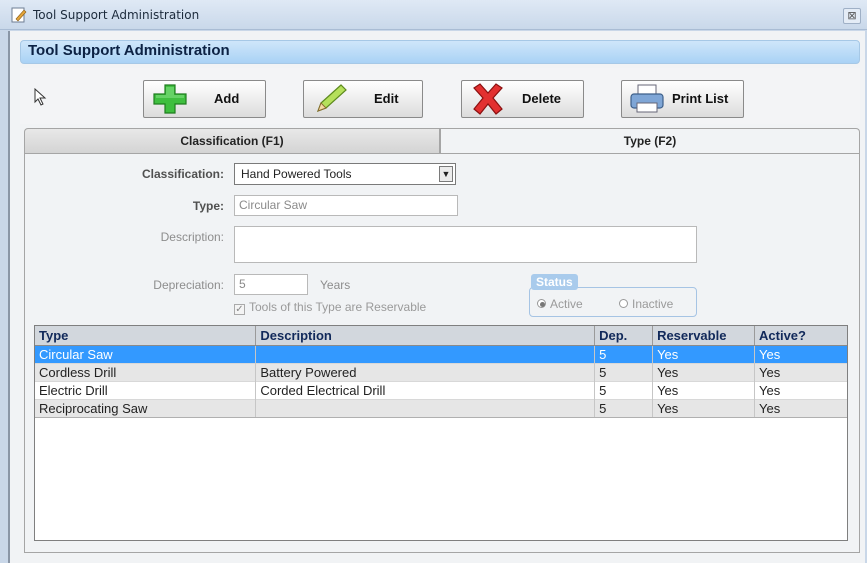 This screenshot has height=563, width=867. Describe the element at coordinates (624, 336) in the screenshot. I see `column-header-dep: Dep.` at that location.